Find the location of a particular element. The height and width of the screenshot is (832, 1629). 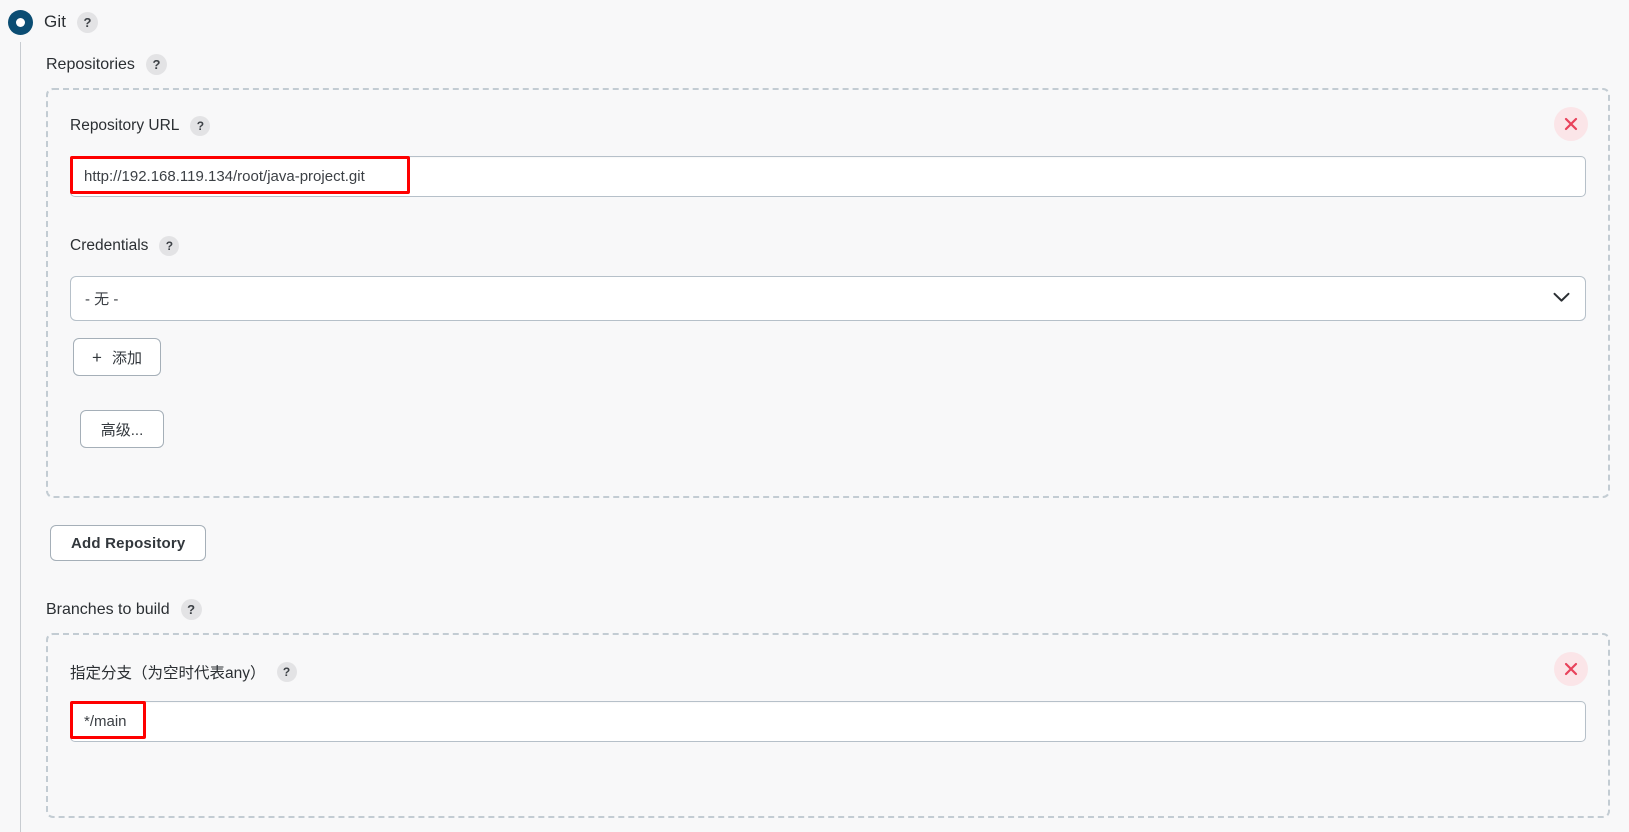

scm-option-git: Git ? is located at coordinates (53, 22).